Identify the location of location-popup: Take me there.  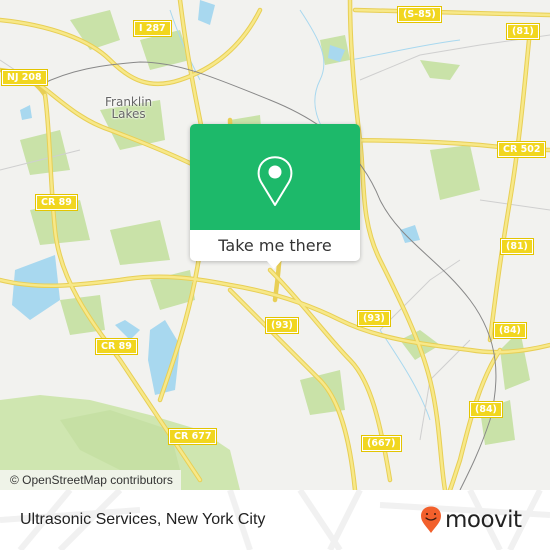
(275, 196).